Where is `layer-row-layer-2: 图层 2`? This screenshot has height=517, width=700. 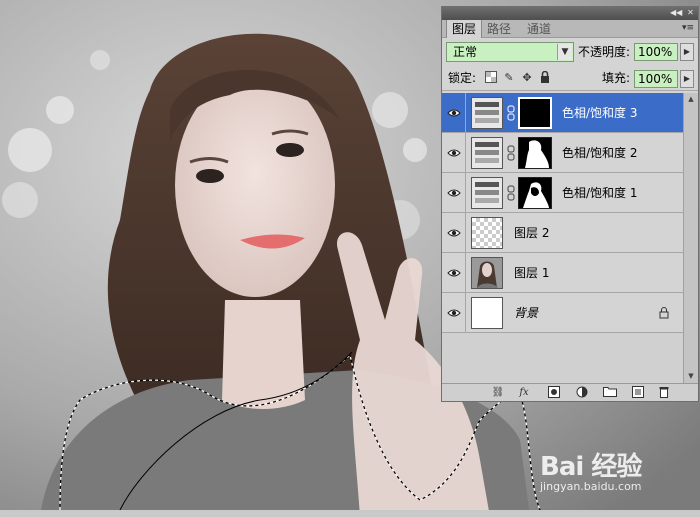 layer-row-layer-2: 图层 2 is located at coordinates (562, 233).